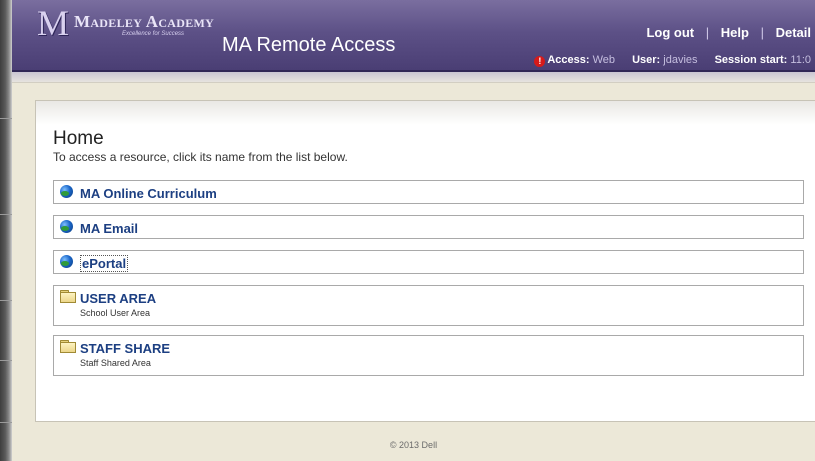 The width and height of the screenshot is (815, 461). Describe the element at coordinates (735, 32) in the screenshot. I see `help-link: Help` at that location.